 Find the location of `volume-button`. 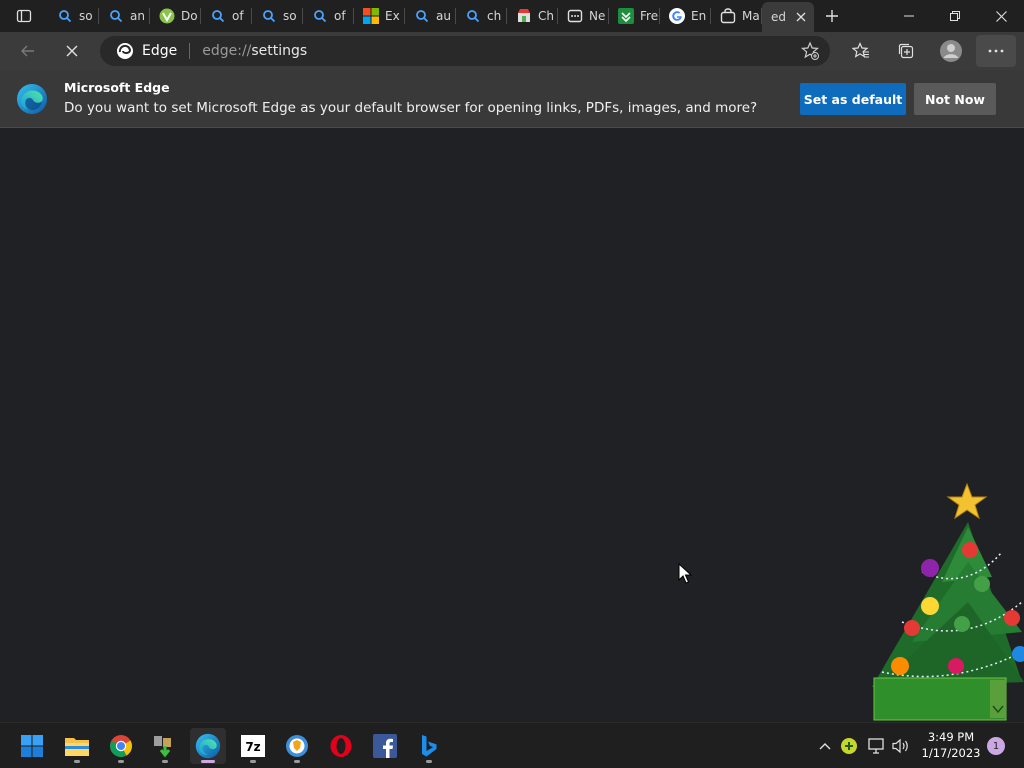

volume-button is located at coordinates (901, 746).